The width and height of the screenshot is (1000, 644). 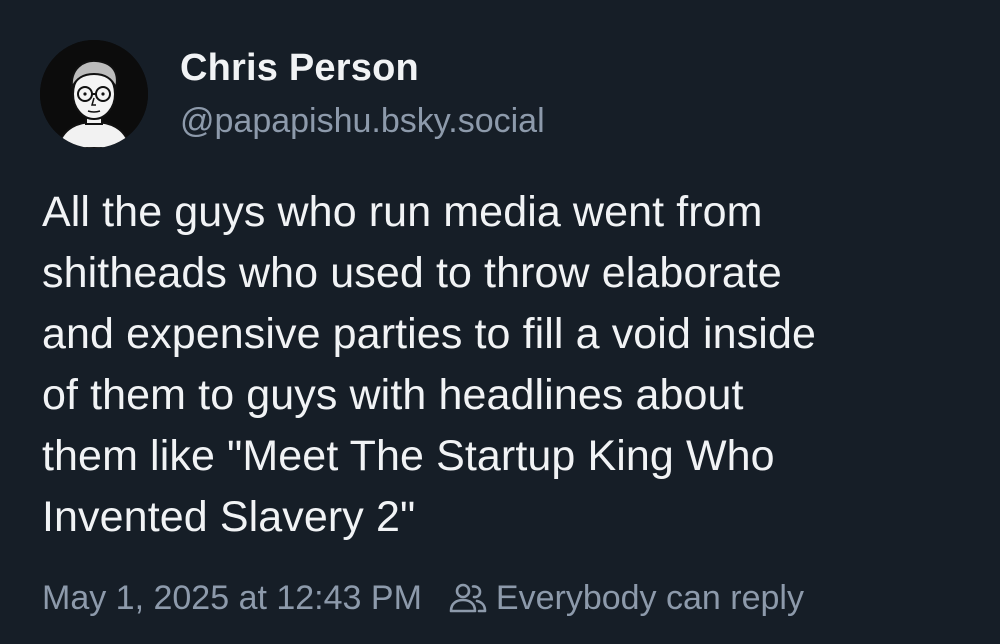 What do you see at coordinates (468, 598) in the screenshot?
I see `people-icon` at bounding box center [468, 598].